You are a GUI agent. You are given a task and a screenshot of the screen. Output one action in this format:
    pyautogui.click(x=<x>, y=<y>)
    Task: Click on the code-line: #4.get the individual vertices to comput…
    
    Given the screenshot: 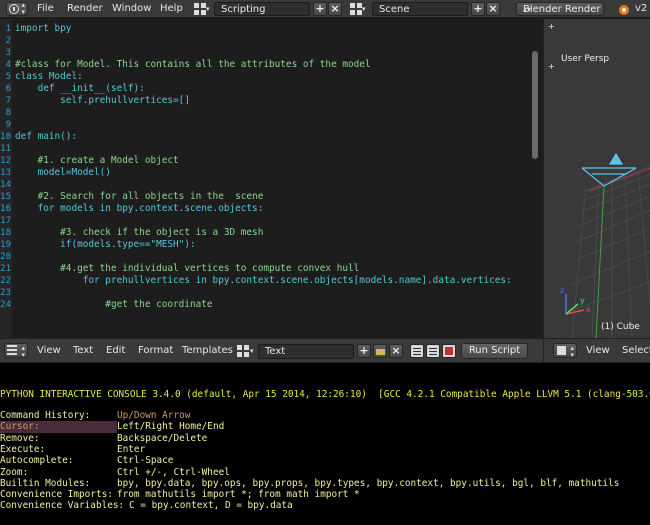 What is the action you would take?
    pyautogui.click(x=187, y=269)
    